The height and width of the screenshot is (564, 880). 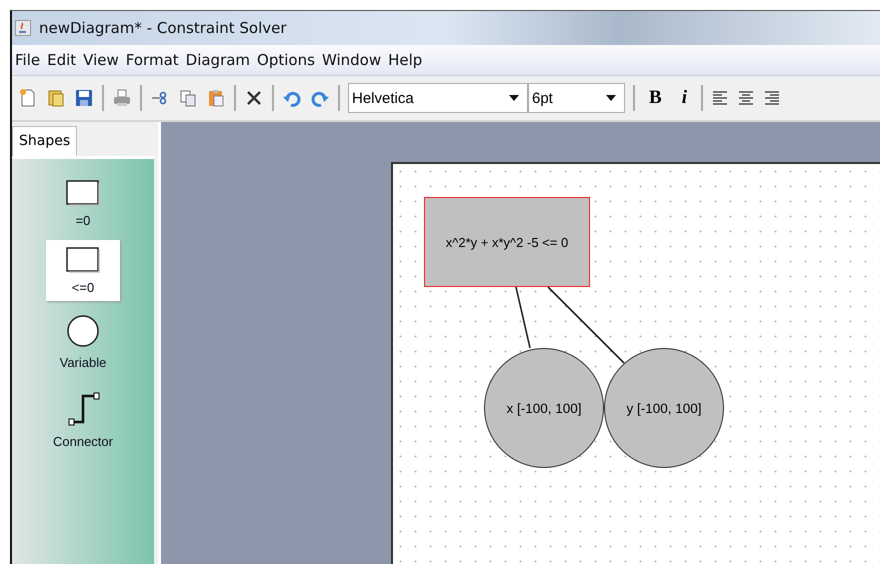 What do you see at coordinates (544, 408) in the screenshot?
I see `variable-node: x [-100, 100]` at bounding box center [544, 408].